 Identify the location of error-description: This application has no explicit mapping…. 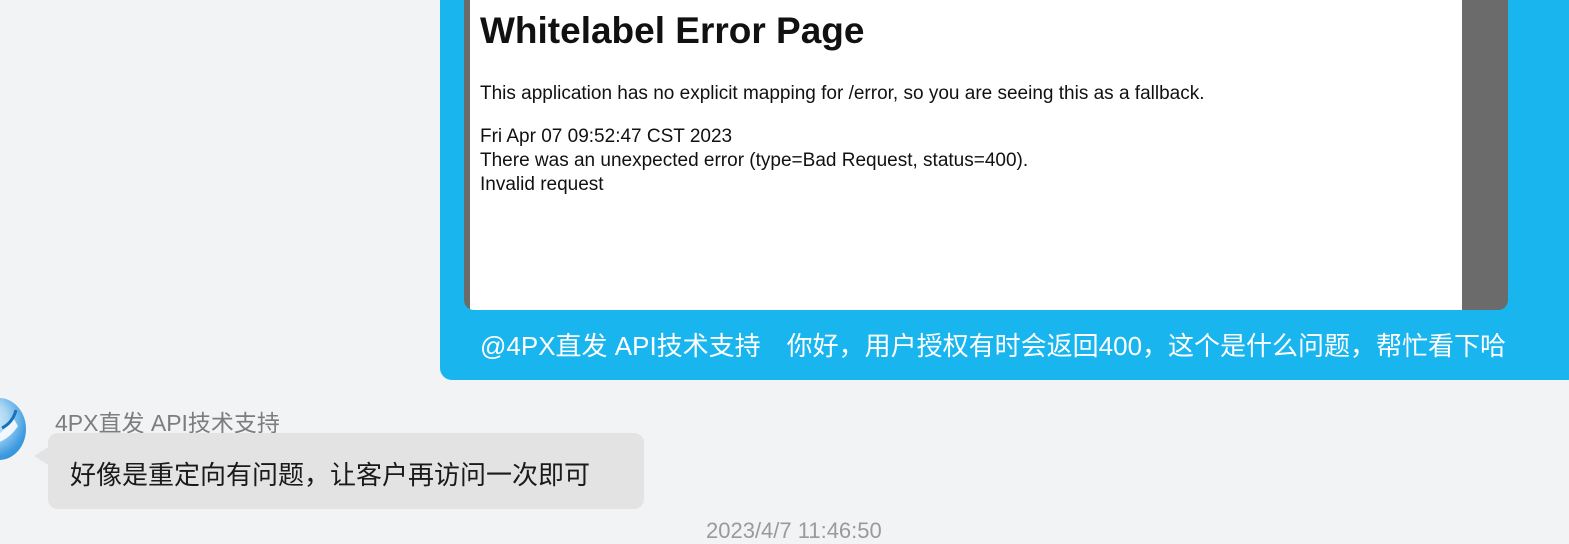
(842, 93).